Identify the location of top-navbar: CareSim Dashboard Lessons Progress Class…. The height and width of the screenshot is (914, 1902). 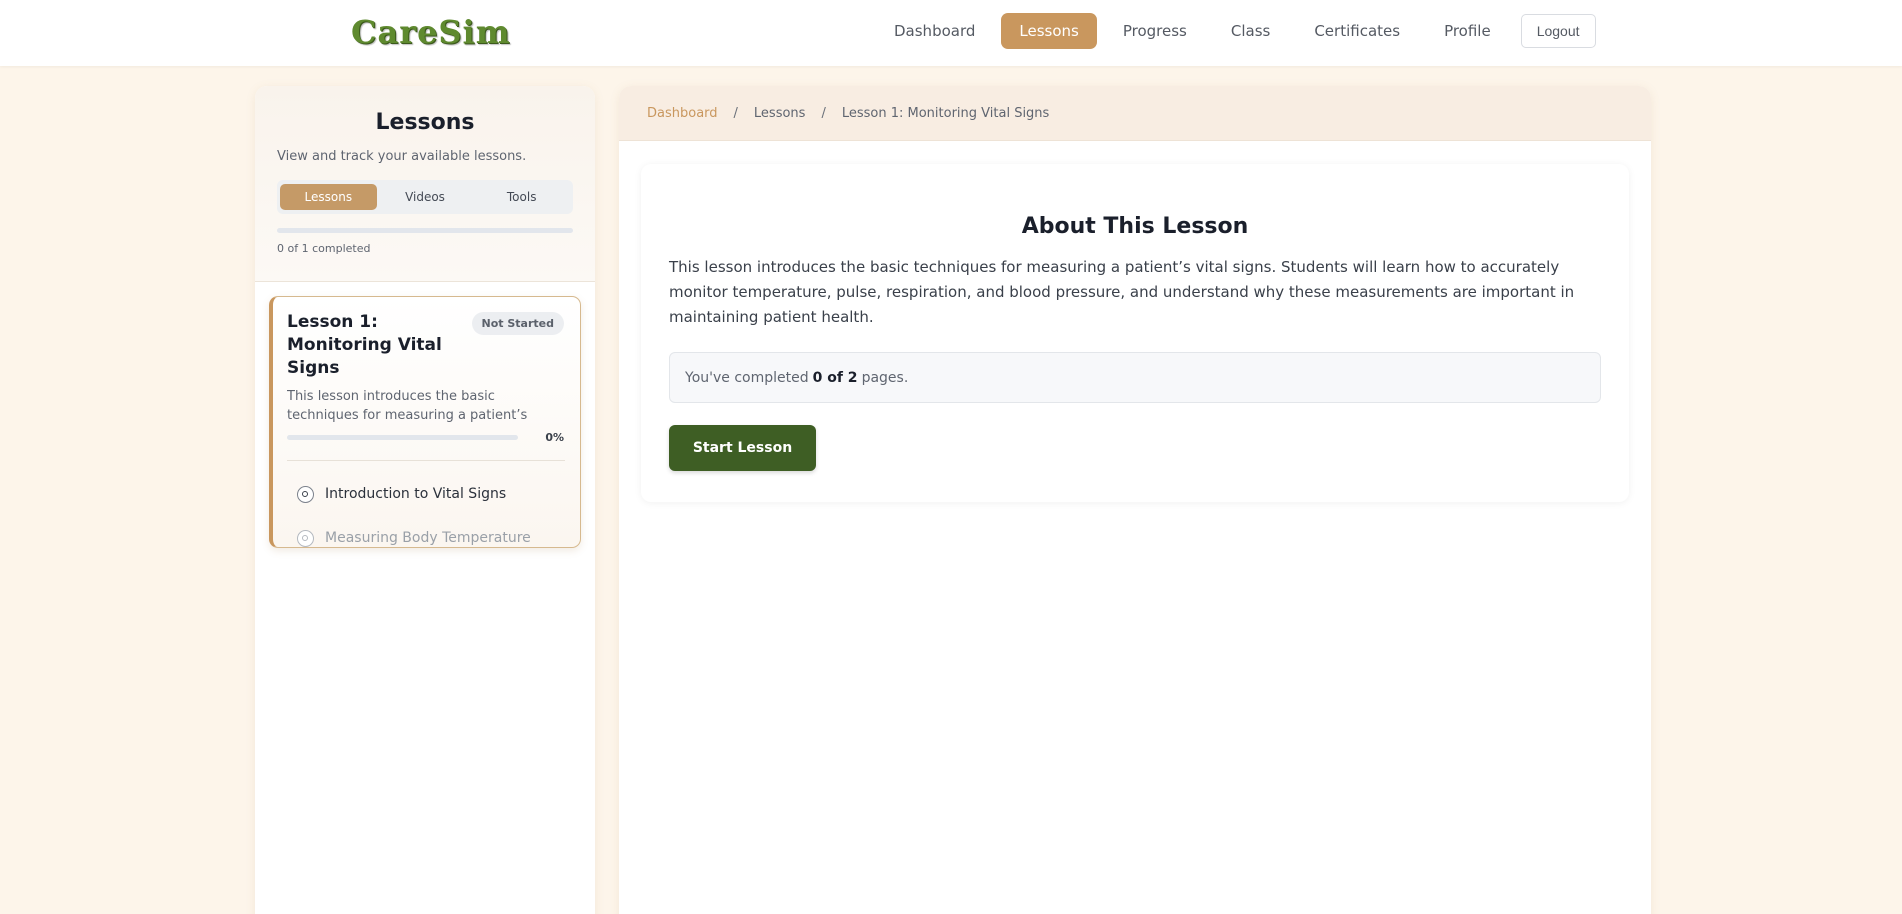
(951, 33).